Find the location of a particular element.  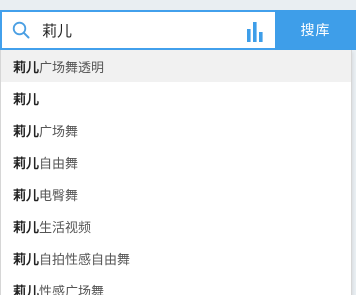

search-bar: 搜库 is located at coordinates (178, 30).